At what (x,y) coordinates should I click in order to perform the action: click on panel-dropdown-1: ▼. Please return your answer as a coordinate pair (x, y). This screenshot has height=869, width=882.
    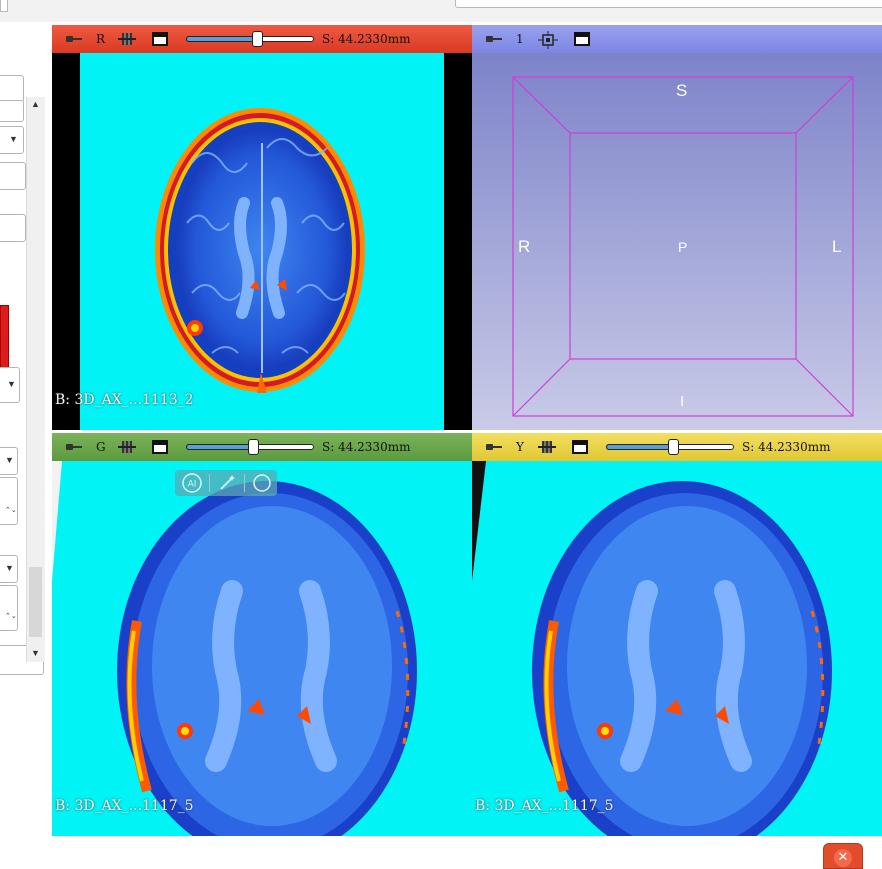
    Looking at the image, I should click on (12, 140).